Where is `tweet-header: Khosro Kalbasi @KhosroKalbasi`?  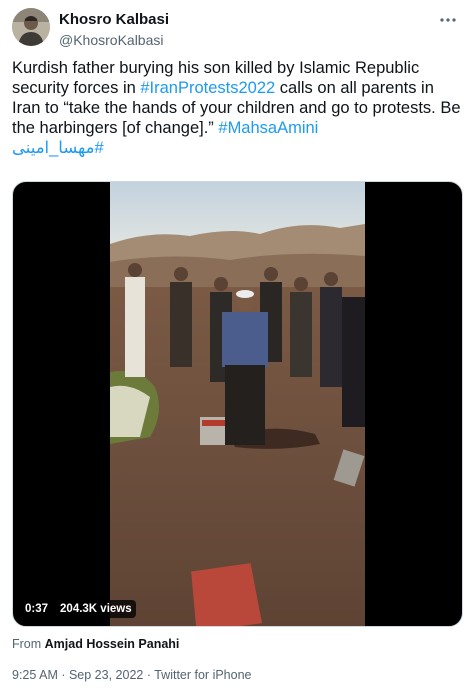
tweet-header: Khosro Kalbasi @KhosroKalbasi is located at coordinates (236, 28).